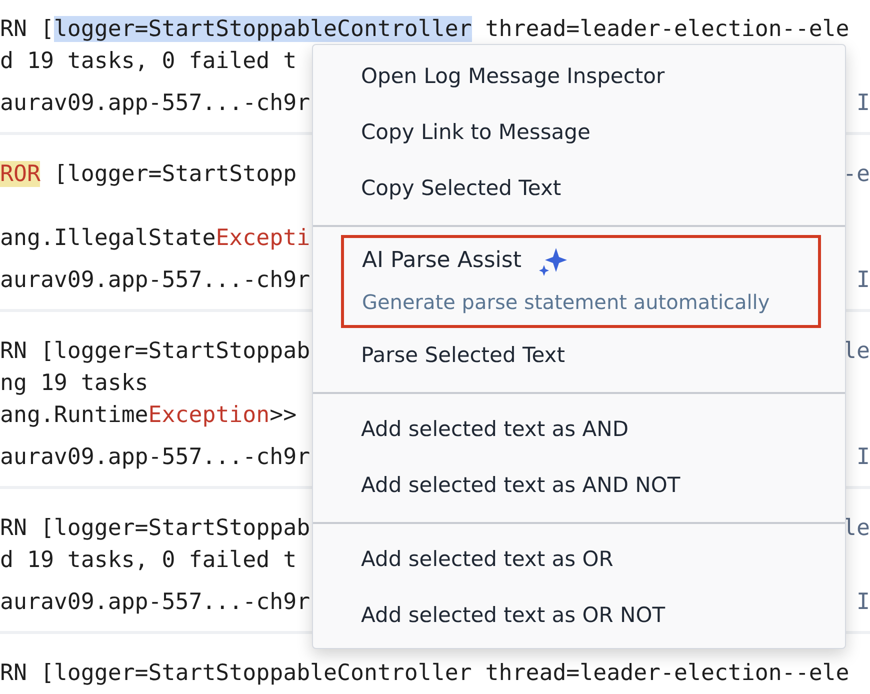  Describe the element at coordinates (566, 302) in the screenshot. I see `ai-parse-assist-description: Generate parse statement automatically` at that location.